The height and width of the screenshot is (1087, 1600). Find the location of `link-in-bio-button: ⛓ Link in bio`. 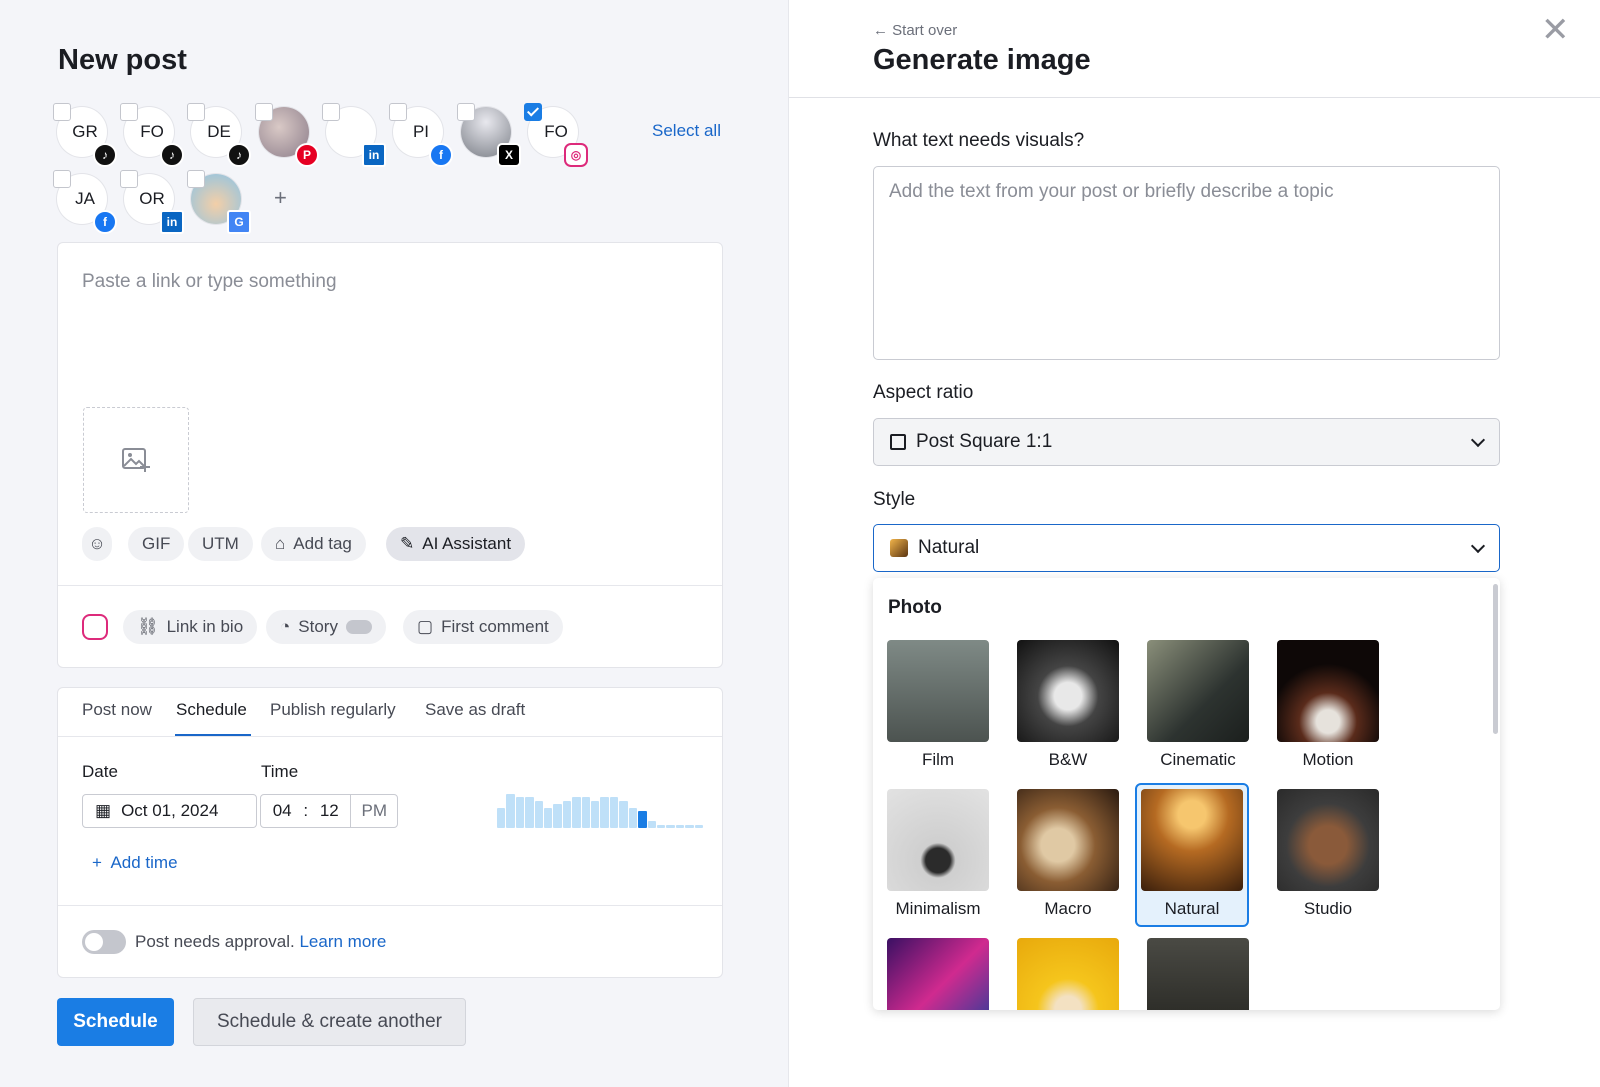

link-in-bio-button: ⛓ Link in bio is located at coordinates (190, 627).